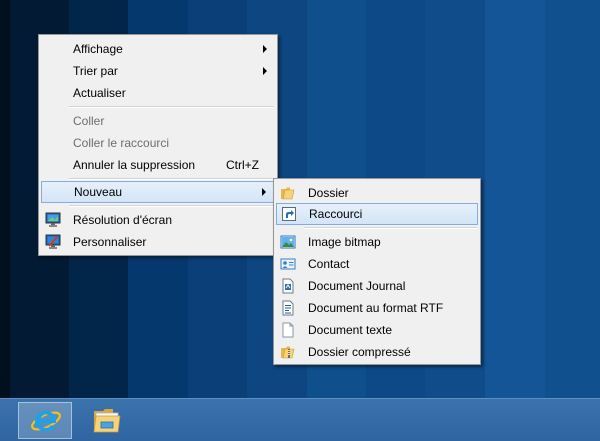 Image resolution: width=600 pixels, height=441 pixels. What do you see at coordinates (158, 121) in the screenshot?
I see `menu-item-coller: Coller` at bounding box center [158, 121].